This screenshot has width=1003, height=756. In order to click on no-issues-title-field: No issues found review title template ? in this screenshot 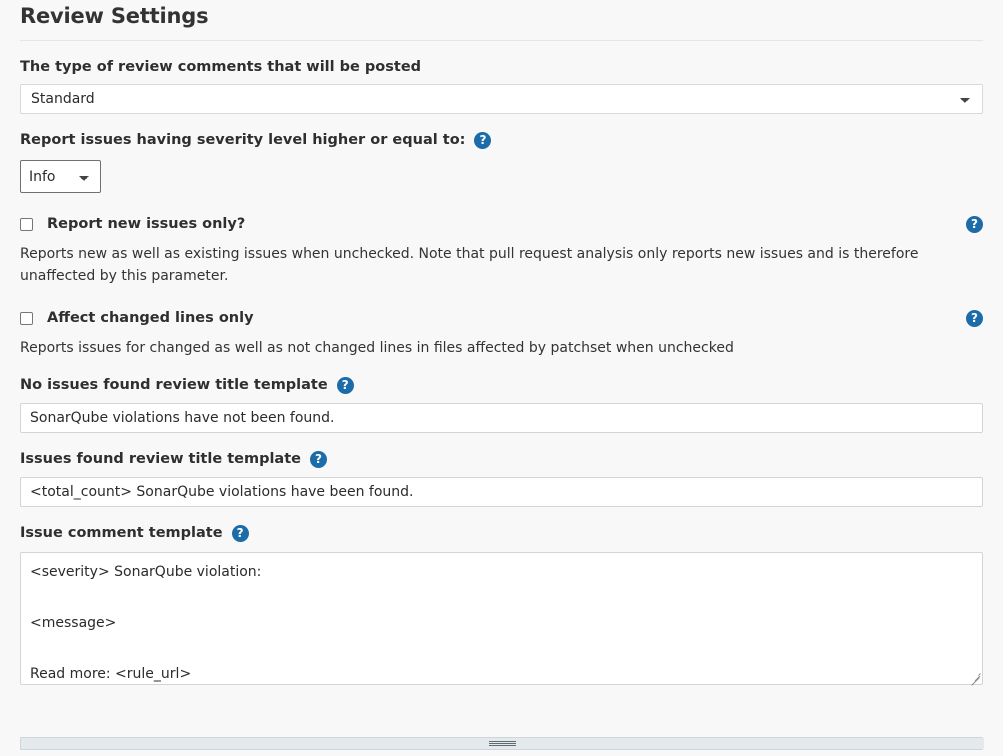, I will do `click(501, 404)`.